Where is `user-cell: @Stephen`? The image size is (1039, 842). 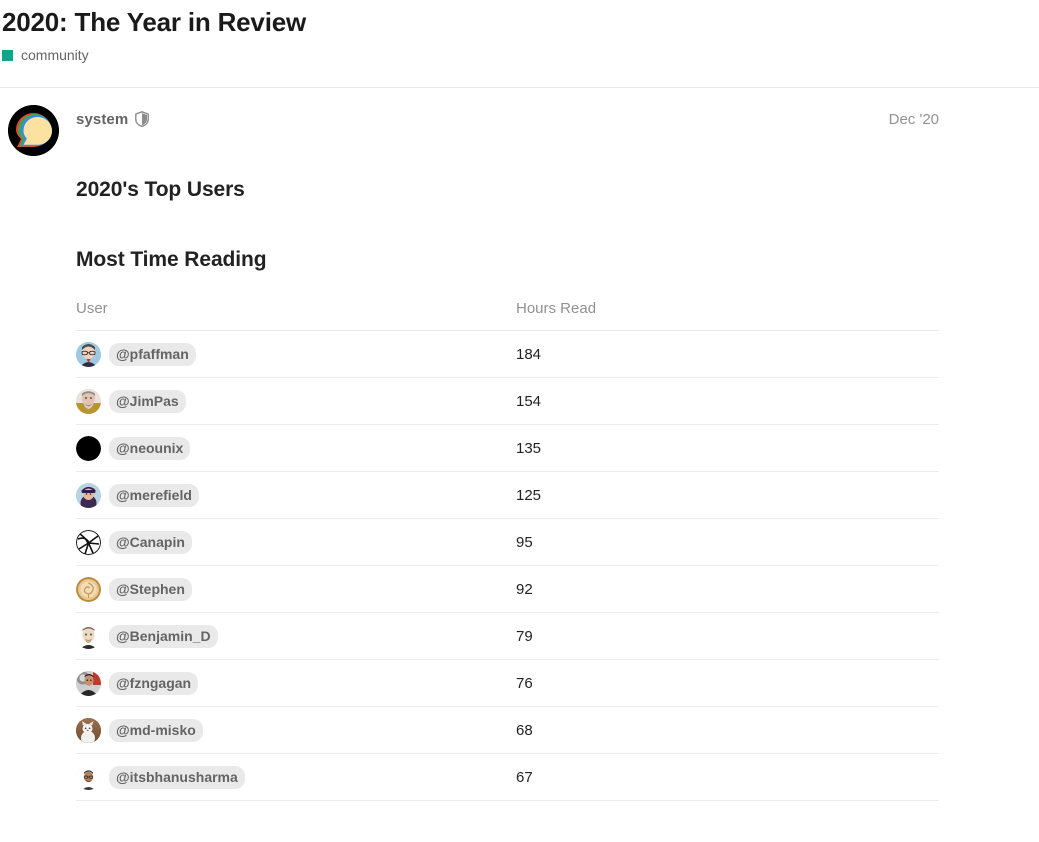
user-cell: @Stephen is located at coordinates (296, 589).